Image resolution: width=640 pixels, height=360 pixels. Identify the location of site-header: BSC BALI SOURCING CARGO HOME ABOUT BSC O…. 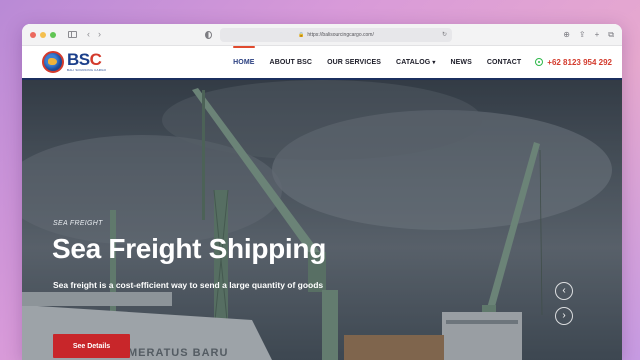
(322, 62).